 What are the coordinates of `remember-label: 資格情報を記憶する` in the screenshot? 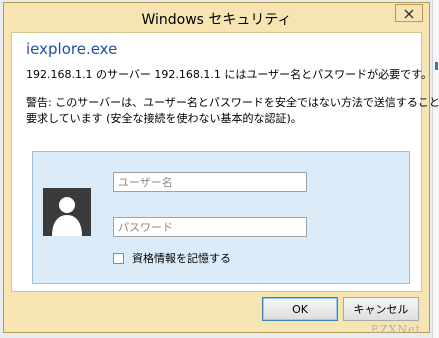 It's located at (181, 258).